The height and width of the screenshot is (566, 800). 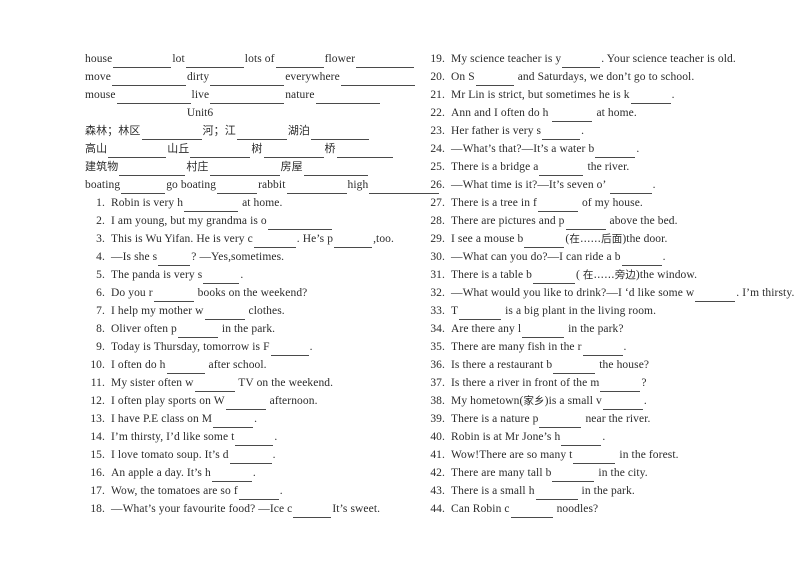 I want to click on question-body: My sister often w TV on the weekend., so click(x=222, y=384).